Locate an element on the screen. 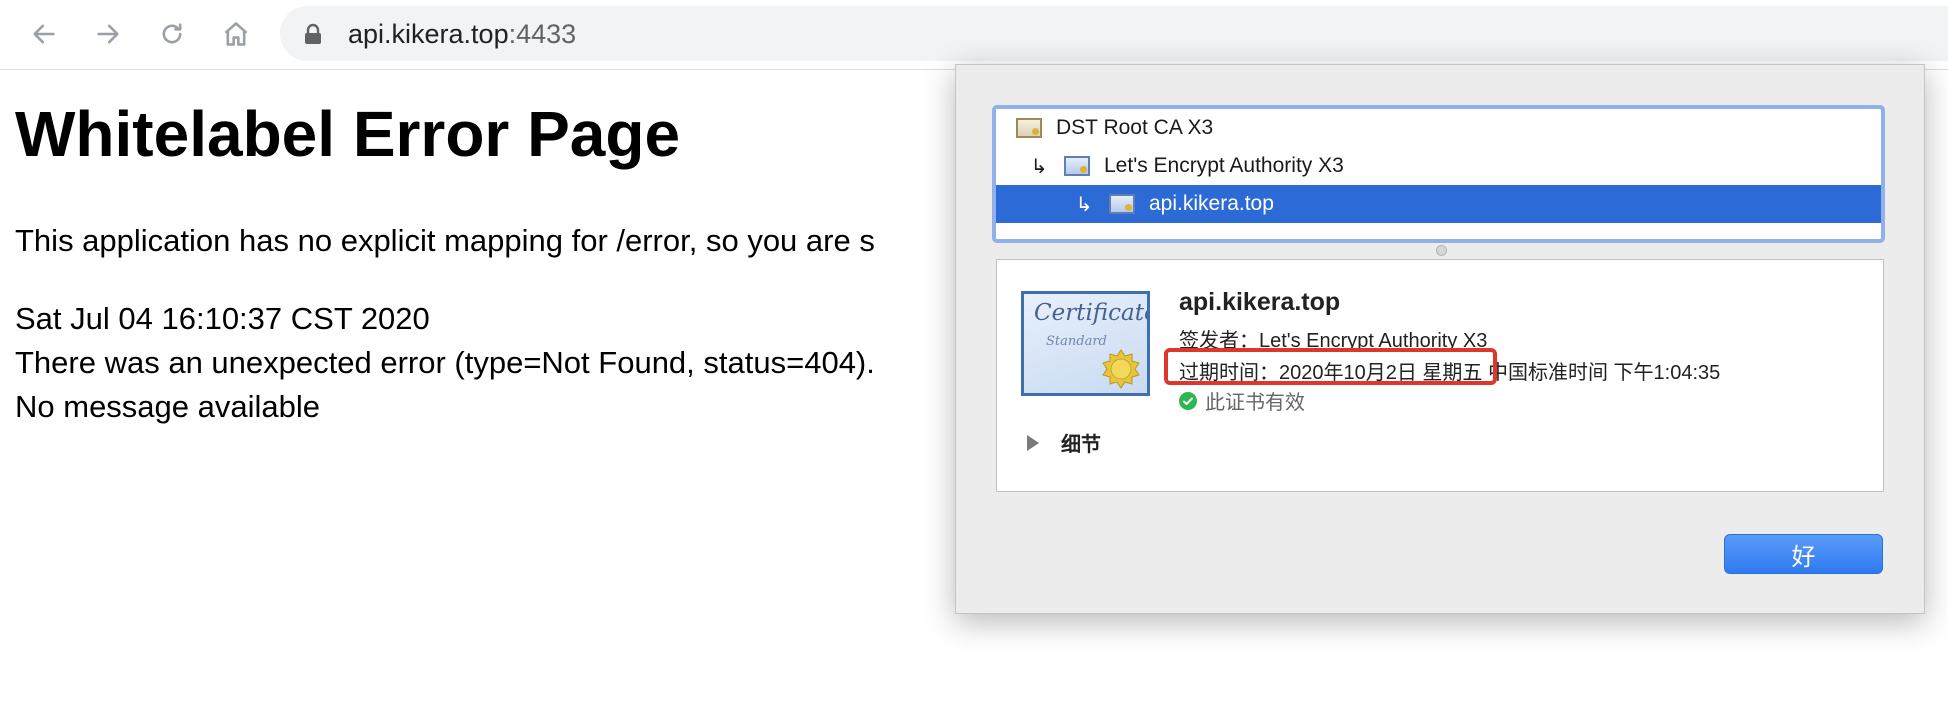 The width and height of the screenshot is (1948, 714). seal-icon is located at coordinates (1121, 369).